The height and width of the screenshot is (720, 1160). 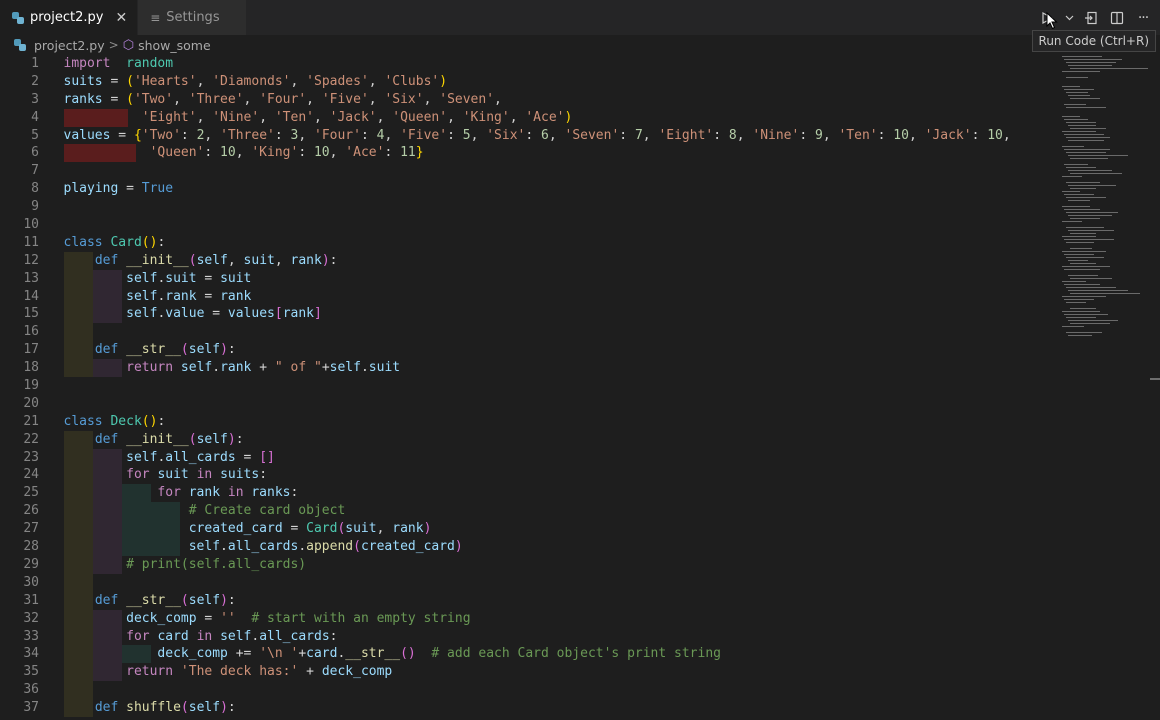 What do you see at coordinates (525, 171) in the screenshot?
I see `code-line: 7` at bounding box center [525, 171].